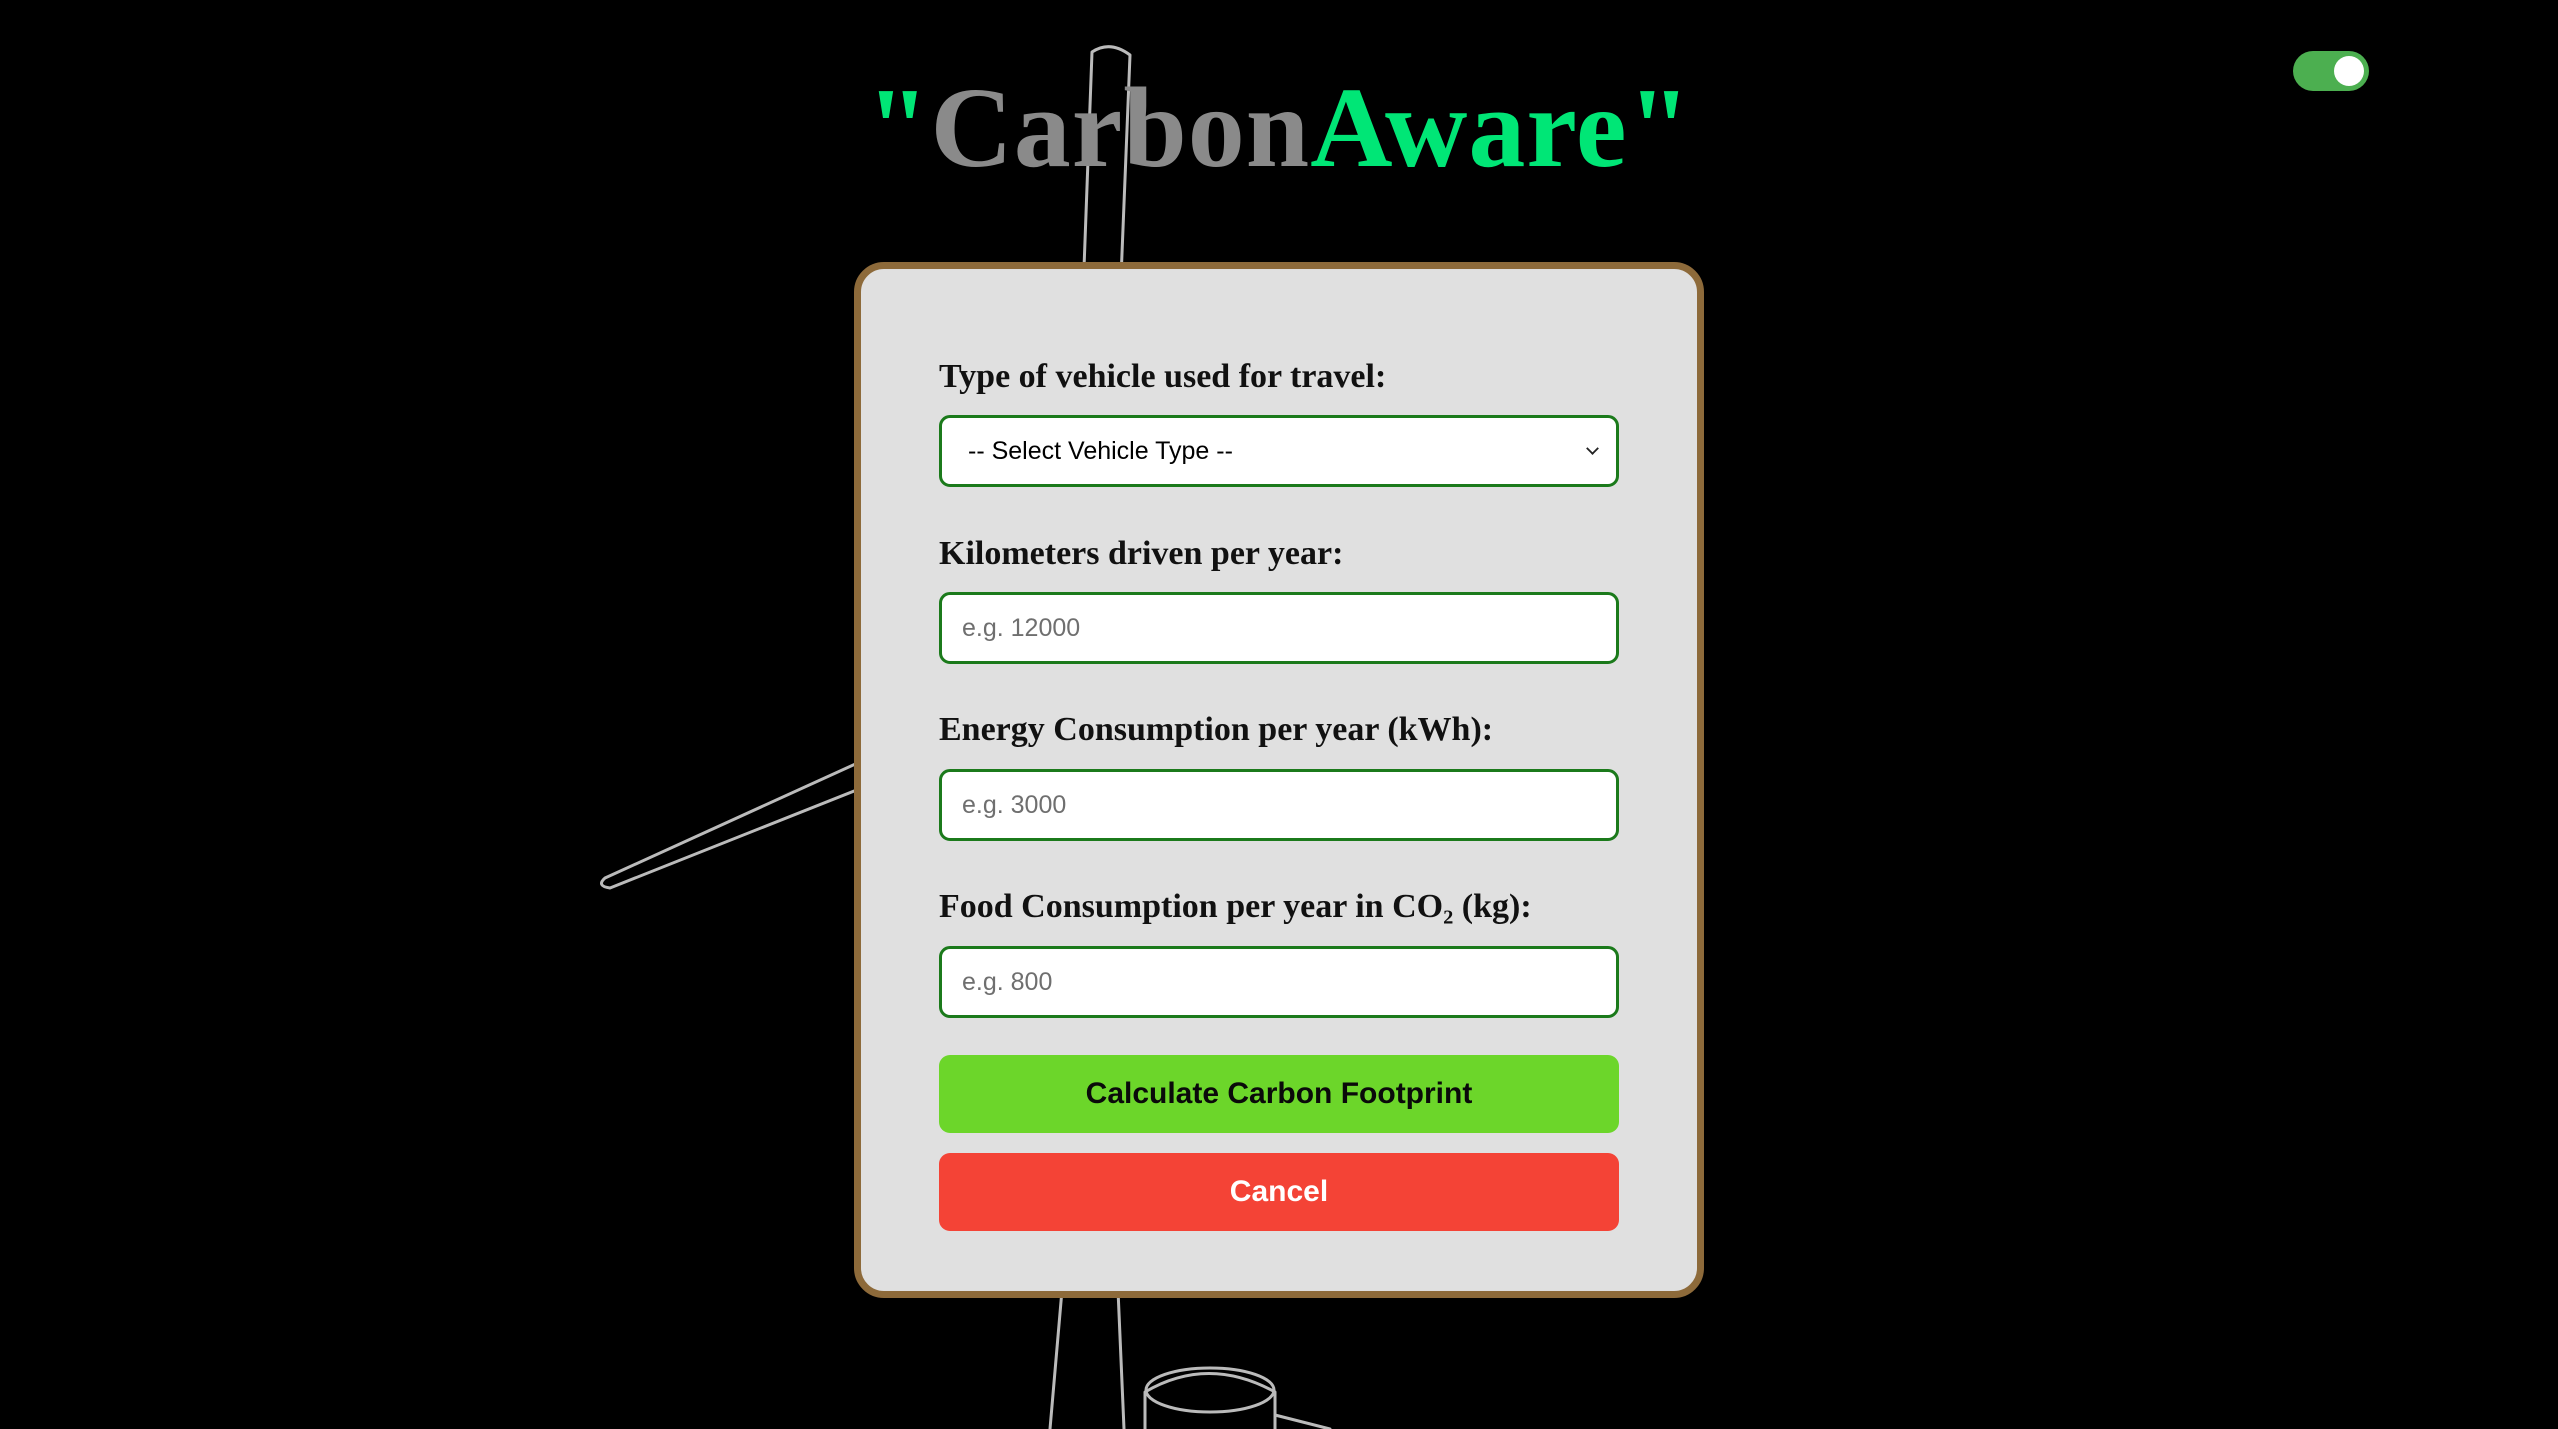  Describe the element at coordinates (1163, 376) in the screenshot. I see `vehicle-type-label: Type of vehicle used for travel:` at that location.